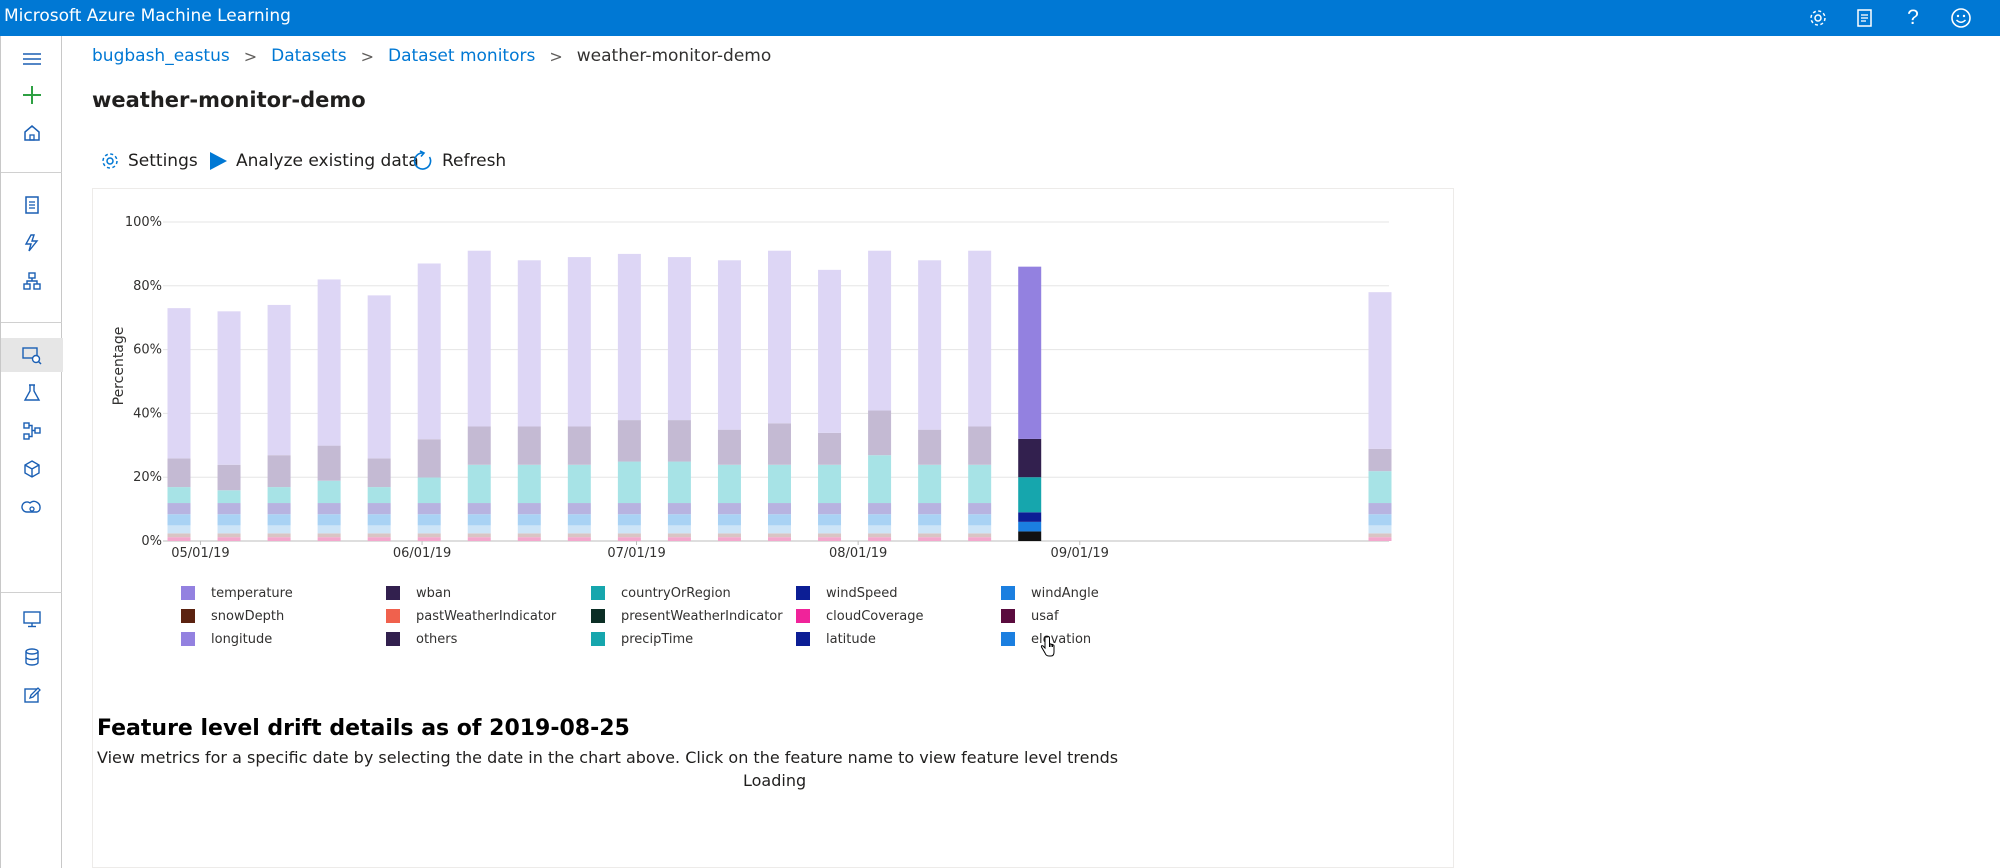 This screenshot has height=868, width=2000. What do you see at coordinates (860, 616) in the screenshot?
I see `legend-item-cloudCoverage: cloudCoverage` at bounding box center [860, 616].